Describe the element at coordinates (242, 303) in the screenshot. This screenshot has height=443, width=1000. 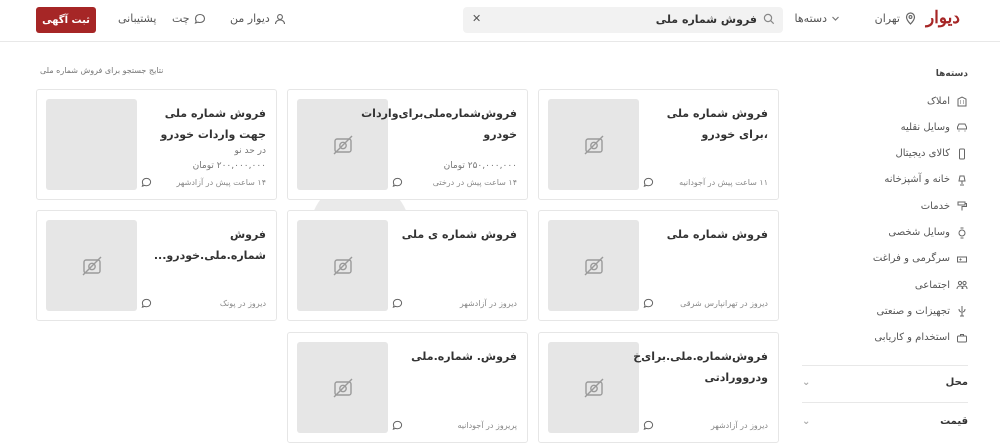
I see `ad-meta: دیروز در پونک` at that location.